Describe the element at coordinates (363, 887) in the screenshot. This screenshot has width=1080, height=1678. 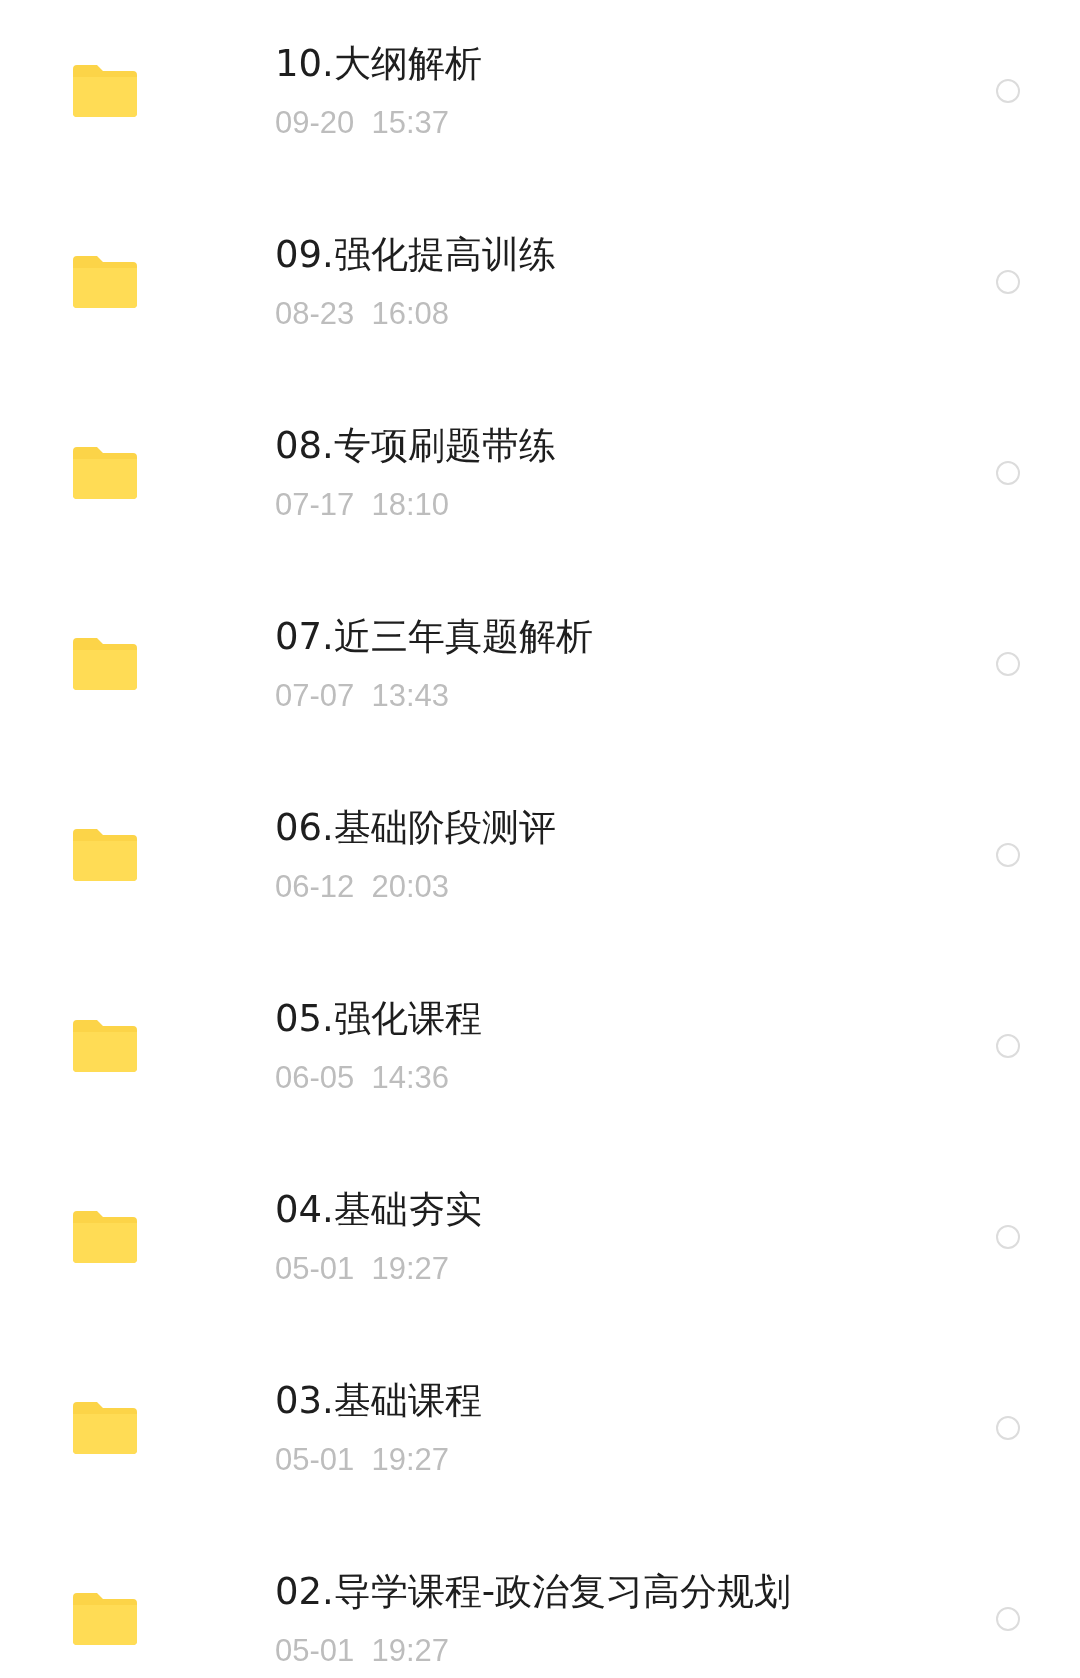
I see `modified-date: 06-12 20:03` at that location.